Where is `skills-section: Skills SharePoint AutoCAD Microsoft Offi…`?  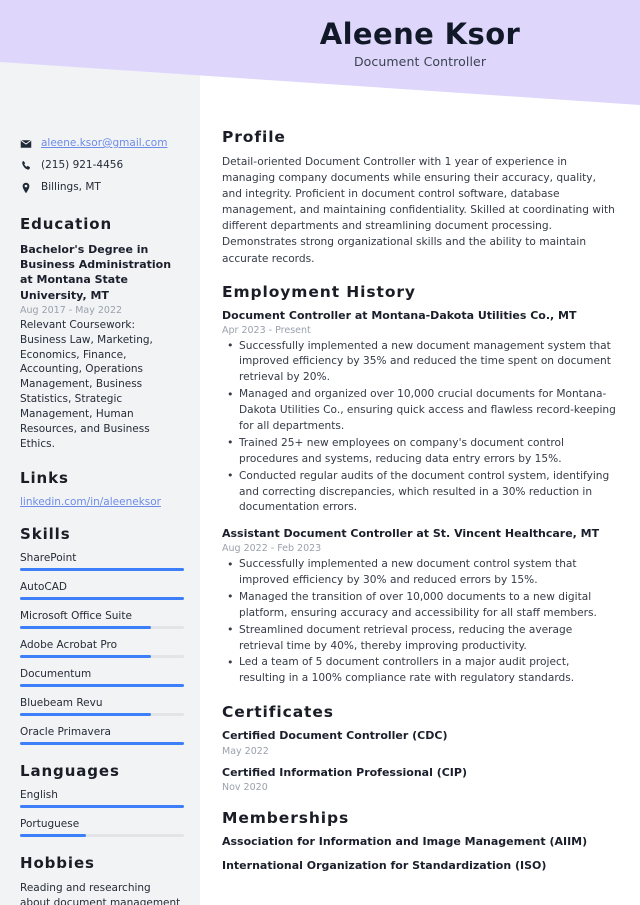 skills-section: Skills SharePoint AutoCAD Microsoft Offi… is located at coordinates (102, 635).